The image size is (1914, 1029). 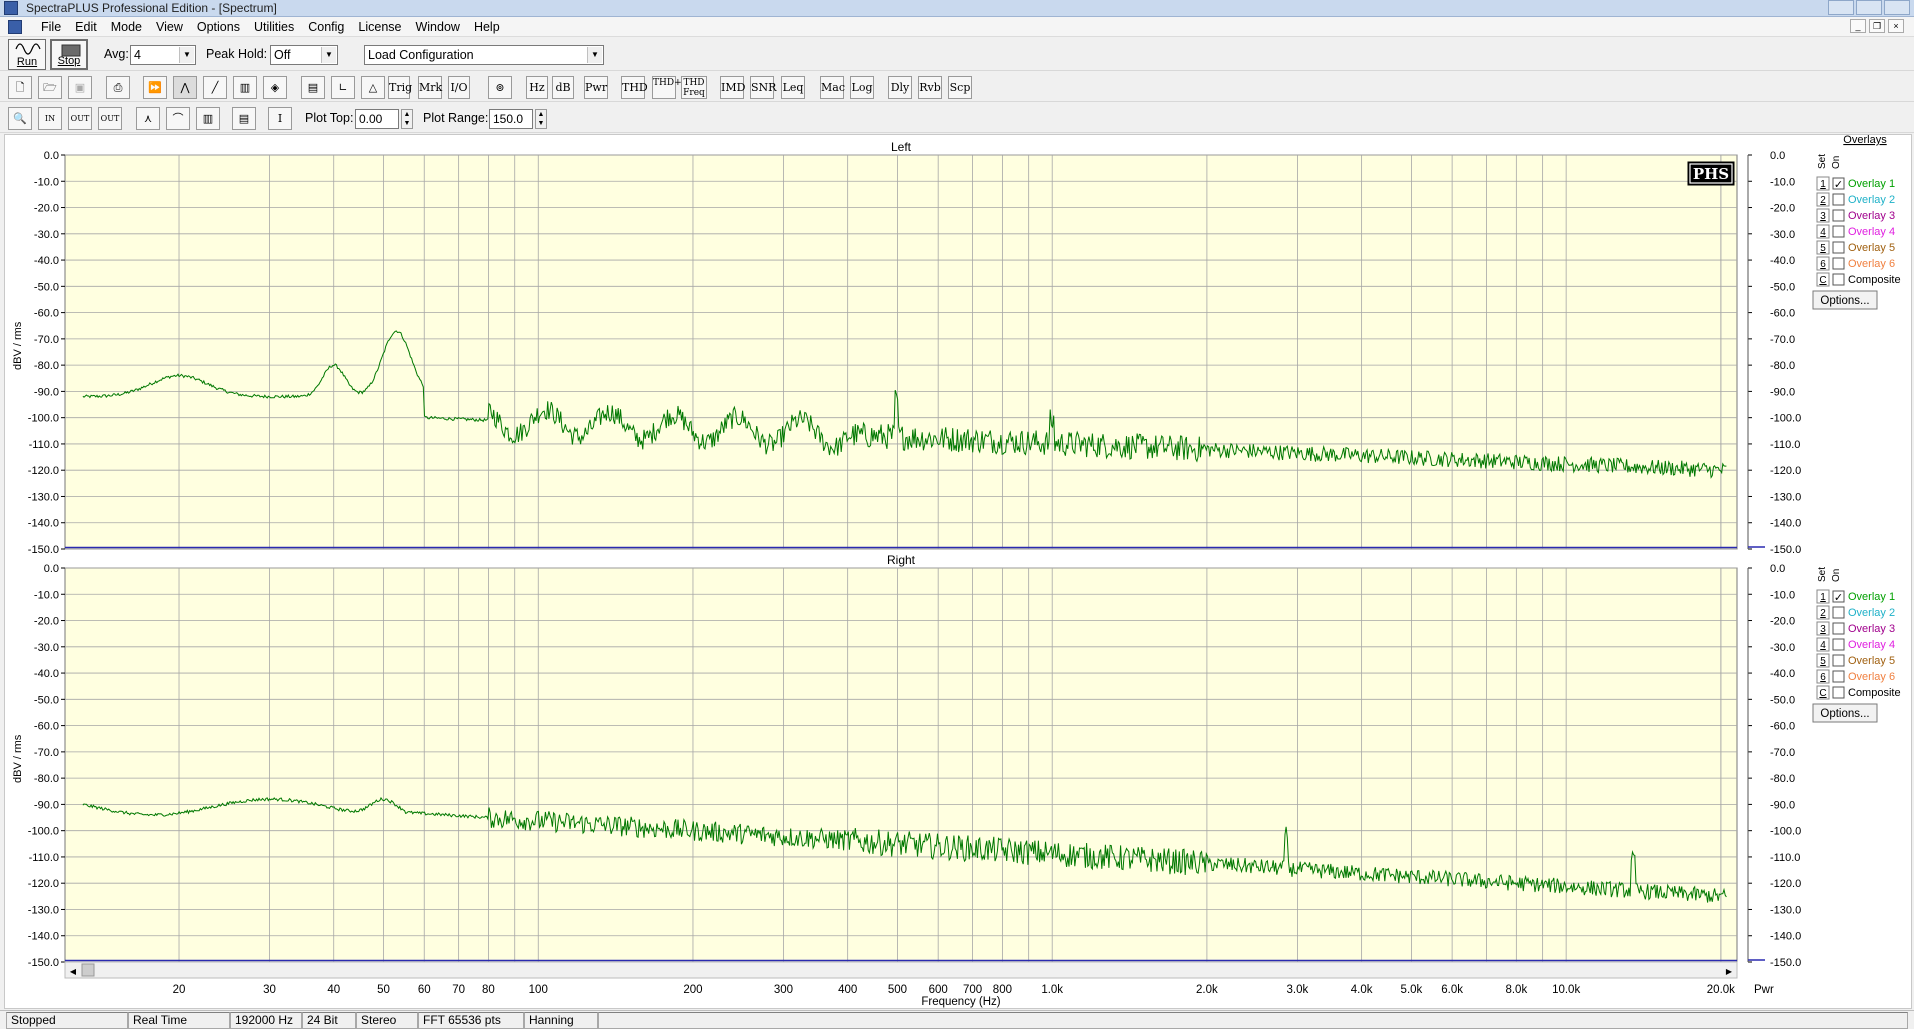 I want to click on fast-forward-icon: ⏩, so click(x=155, y=87).